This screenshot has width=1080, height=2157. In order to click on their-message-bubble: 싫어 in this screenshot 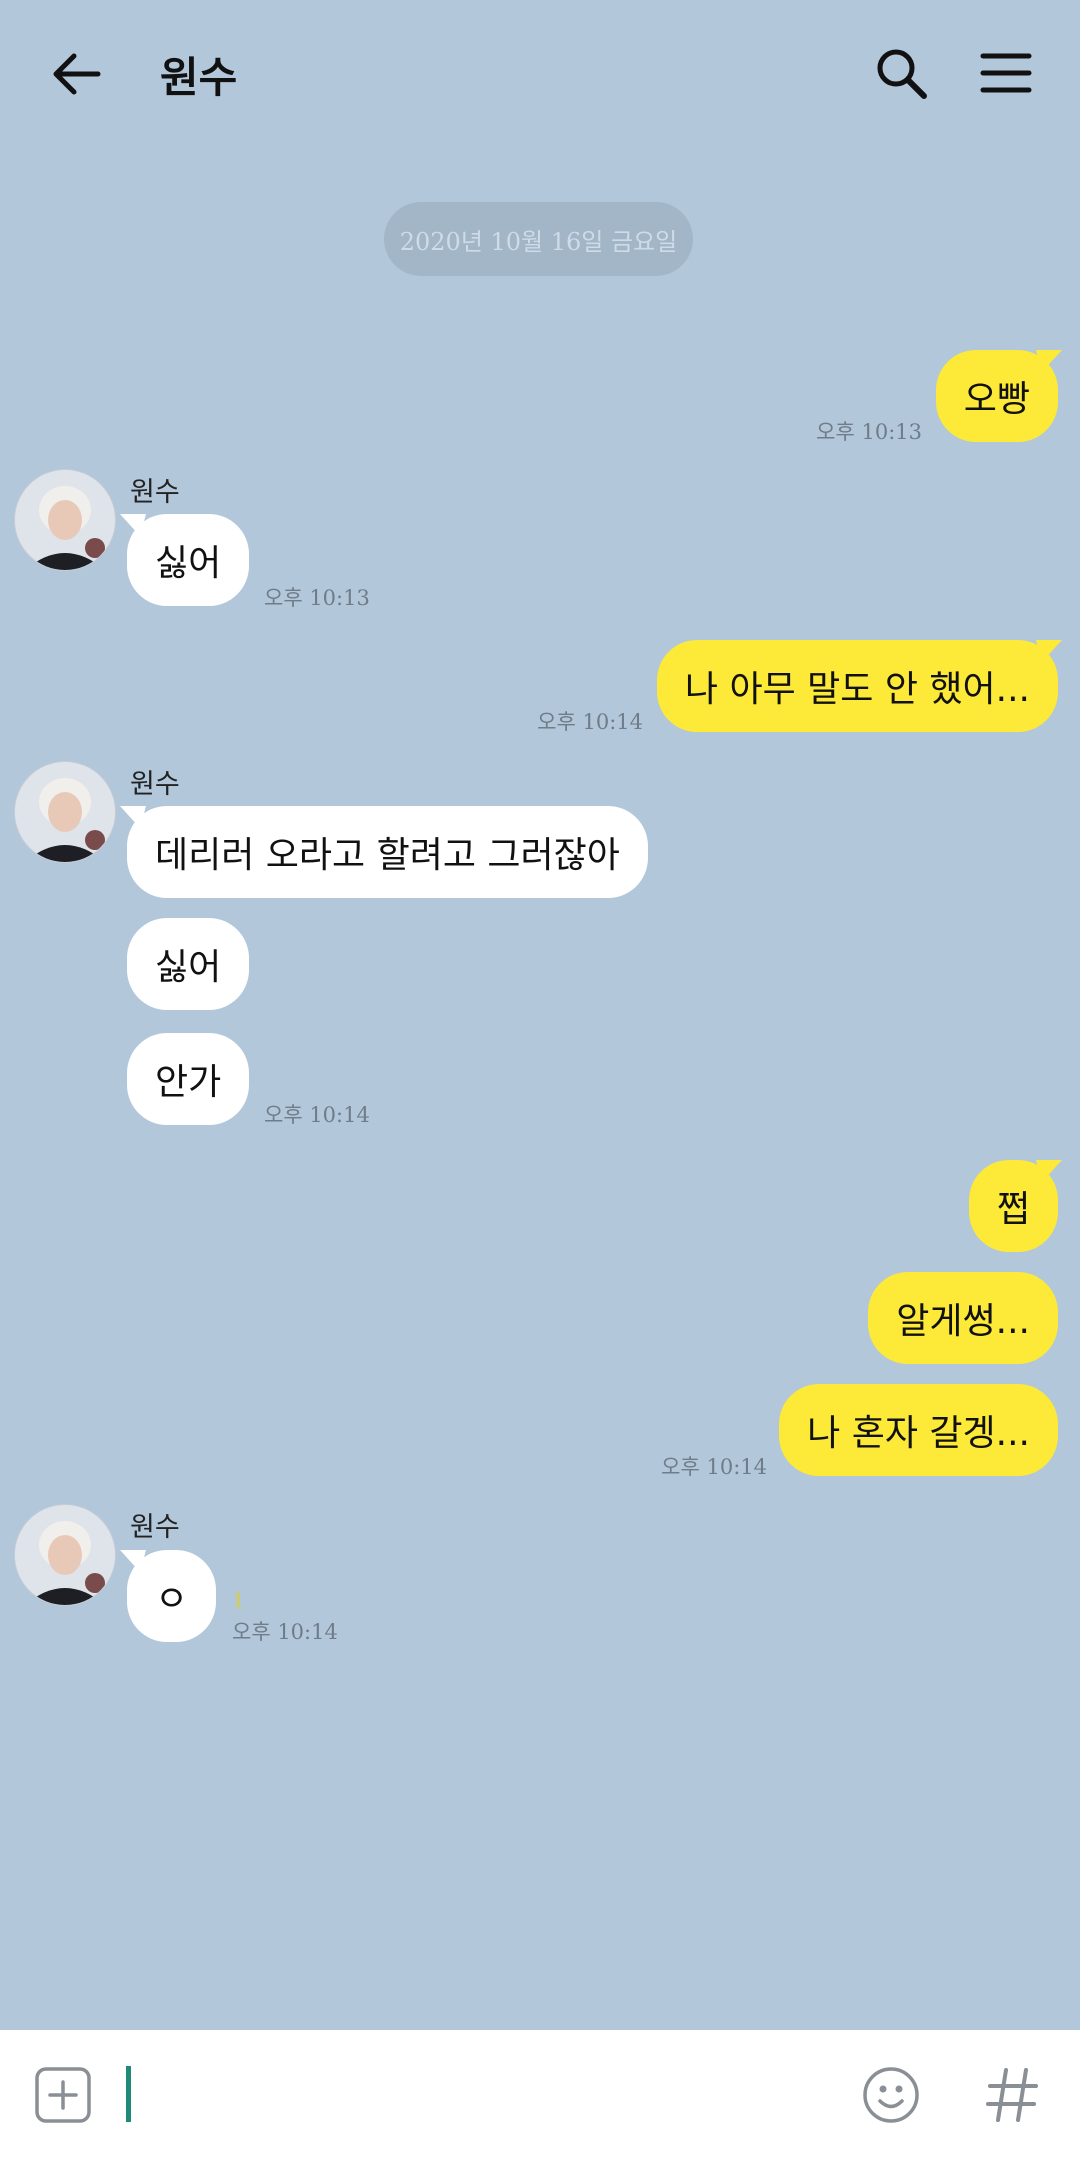, I will do `click(188, 964)`.